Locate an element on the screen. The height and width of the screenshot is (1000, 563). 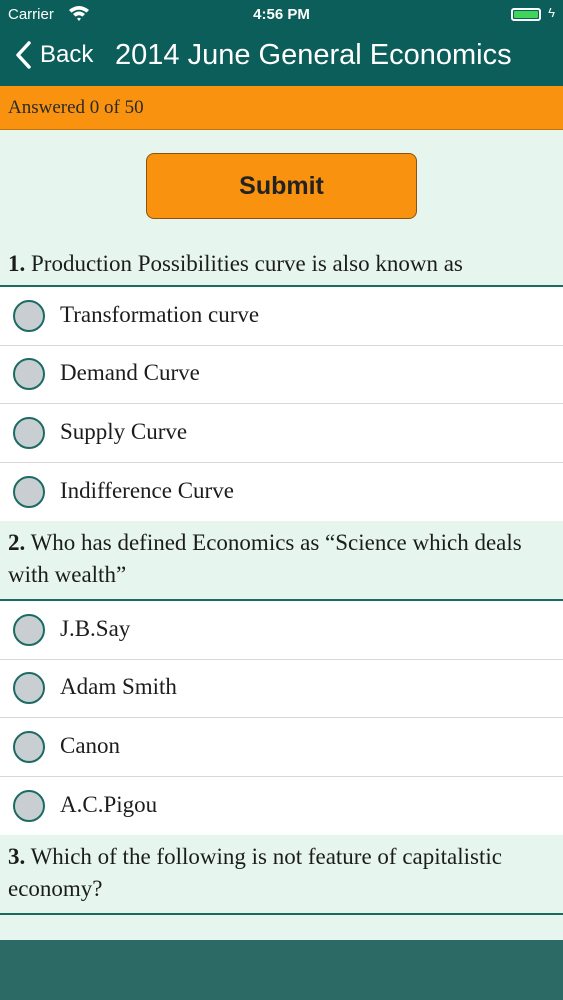
answer-option: Demand Curve is located at coordinates (281, 374).